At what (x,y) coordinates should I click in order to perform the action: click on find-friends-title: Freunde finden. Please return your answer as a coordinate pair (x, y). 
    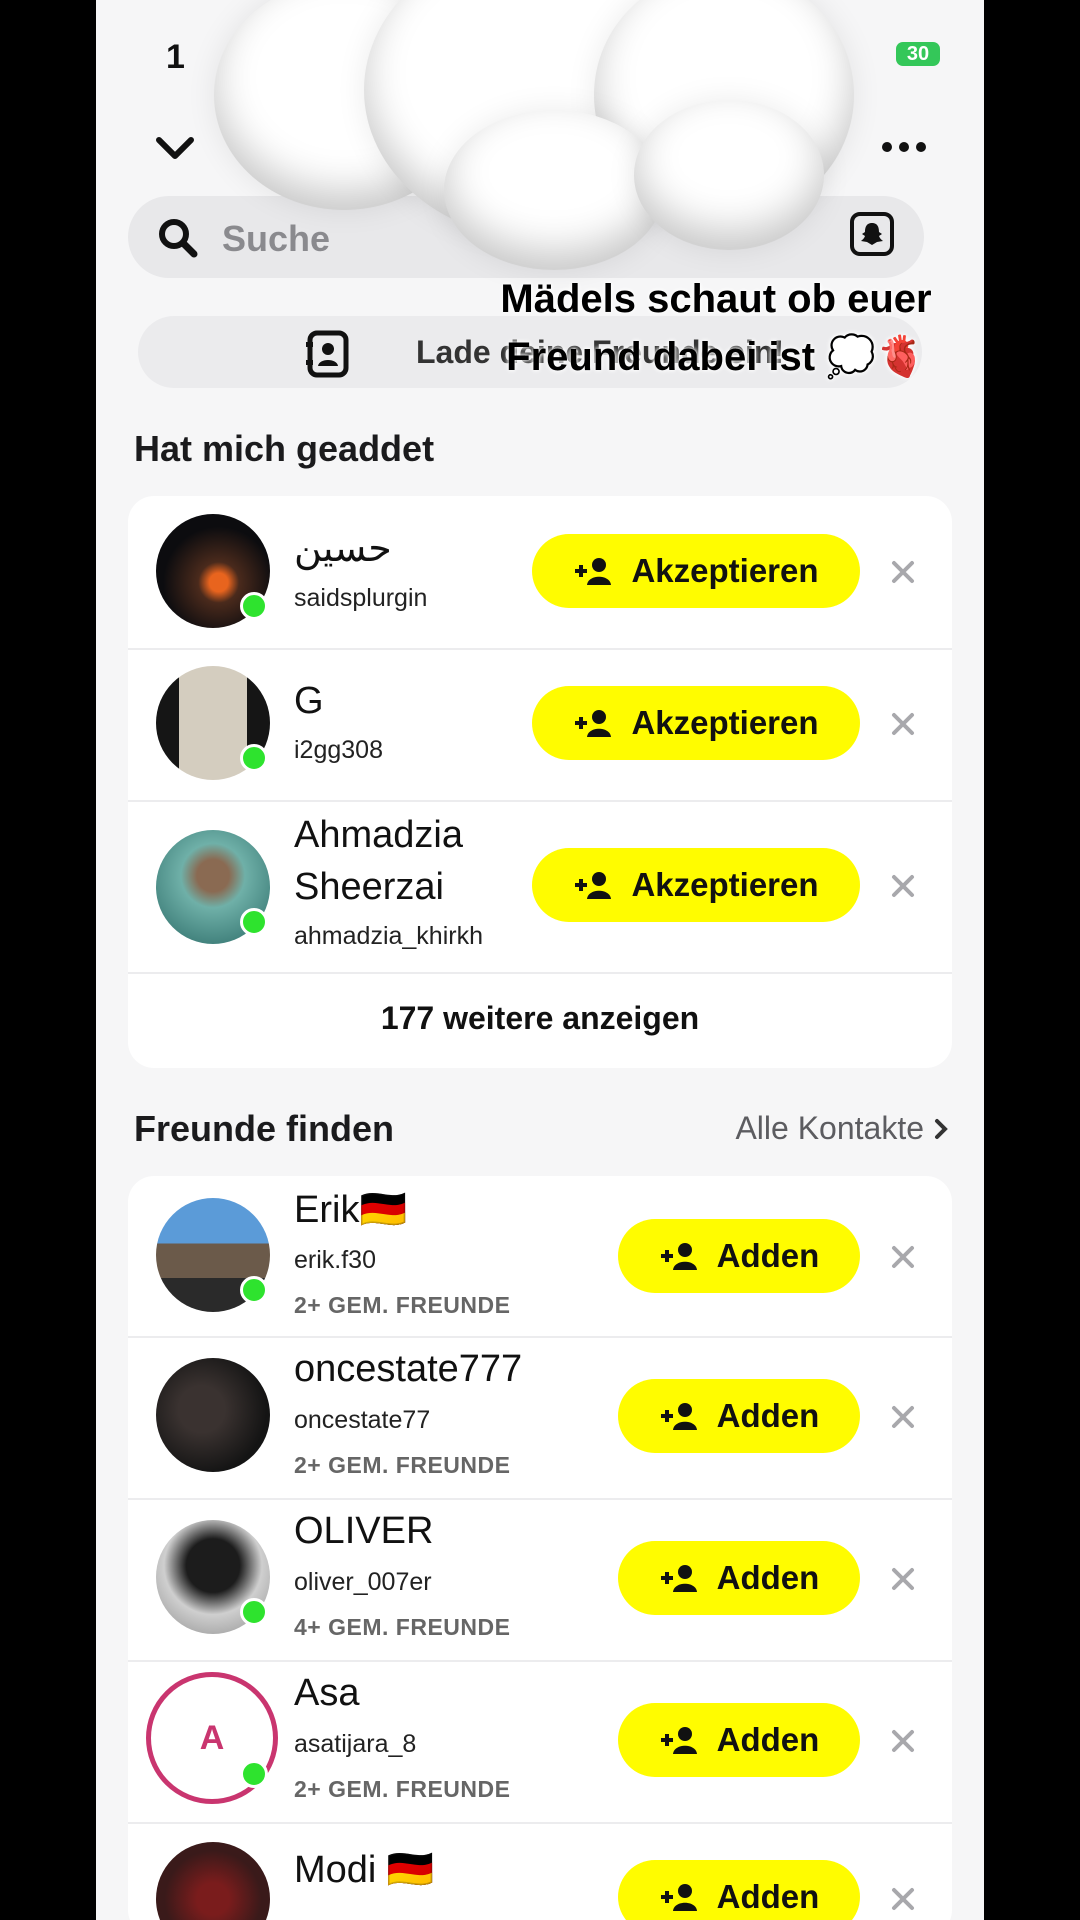
    Looking at the image, I should click on (264, 1128).